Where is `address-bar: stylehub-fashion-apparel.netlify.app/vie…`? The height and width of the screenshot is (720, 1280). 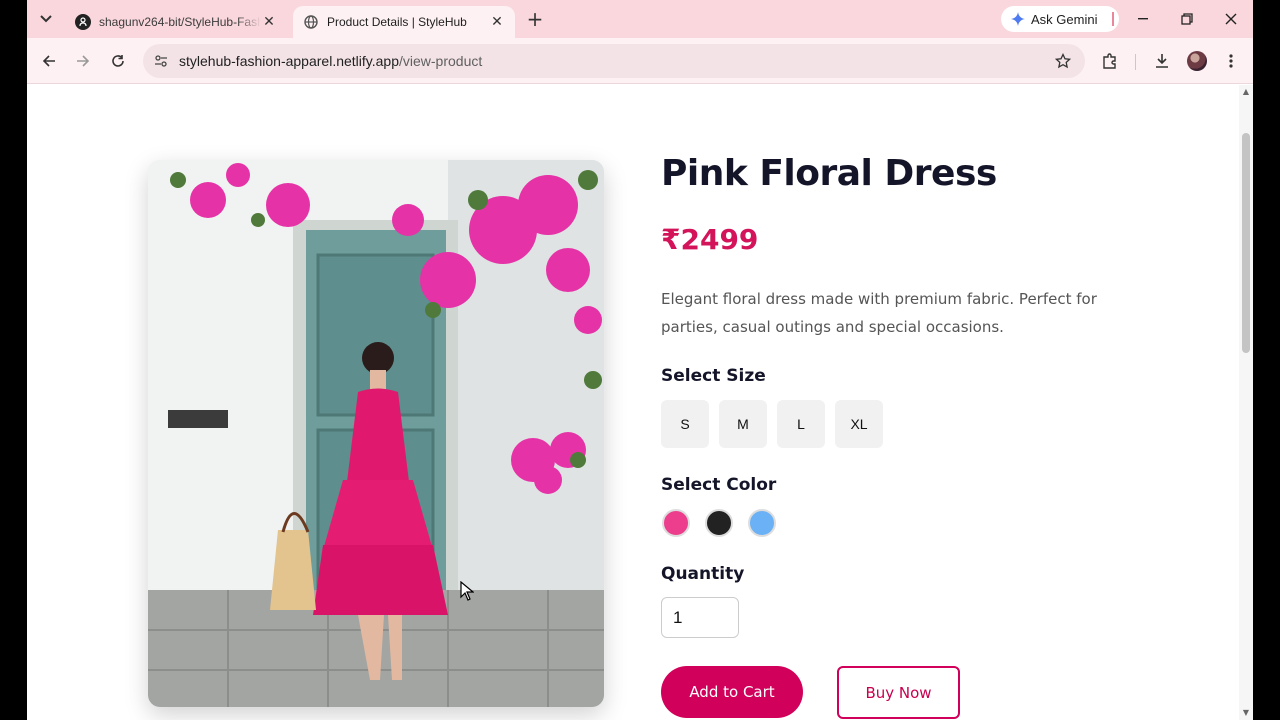
address-bar: stylehub-fashion-apparel.netlify.app/vie… is located at coordinates (614, 61).